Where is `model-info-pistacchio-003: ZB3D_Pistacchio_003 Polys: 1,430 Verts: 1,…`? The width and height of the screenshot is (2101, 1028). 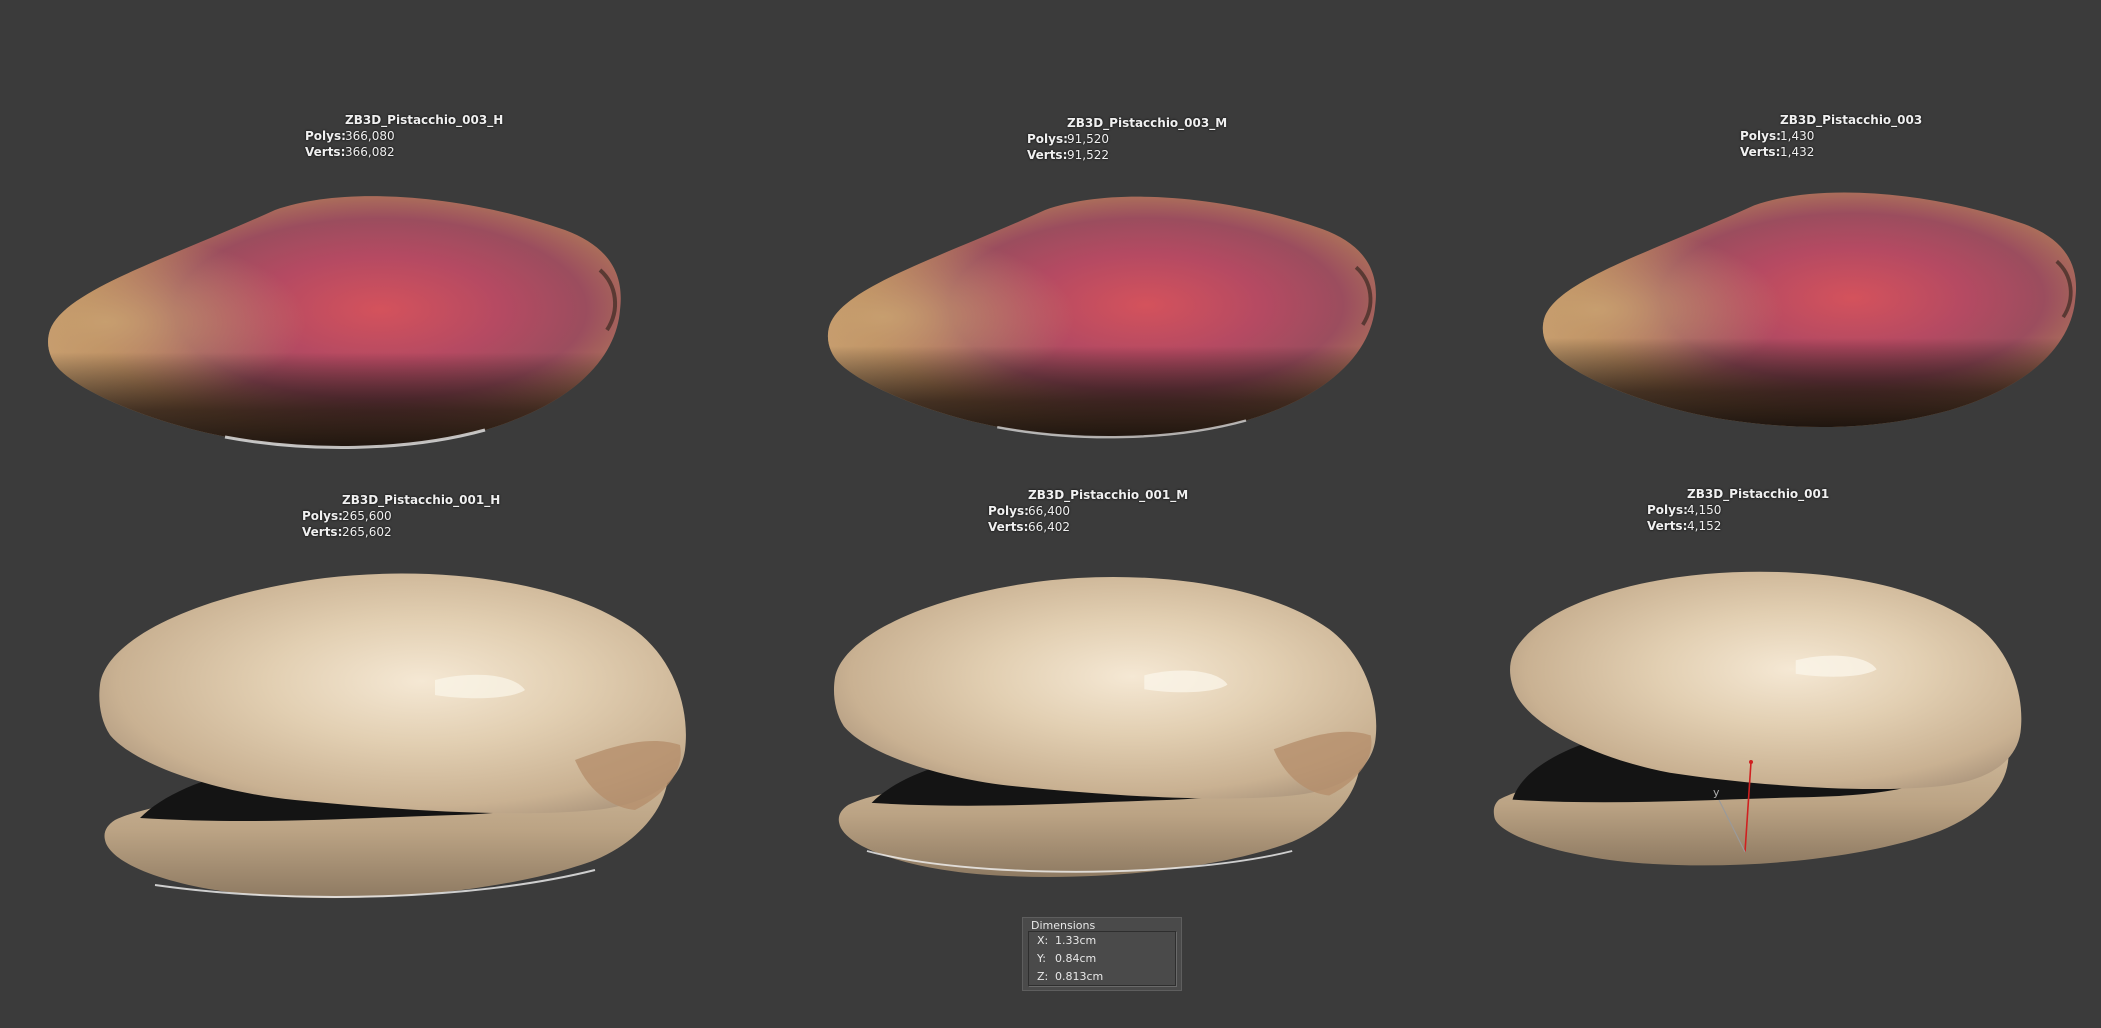 model-info-pistacchio-003: ZB3D_Pistacchio_003 Polys: 1,430 Verts: 1,… is located at coordinates (1831, 136).